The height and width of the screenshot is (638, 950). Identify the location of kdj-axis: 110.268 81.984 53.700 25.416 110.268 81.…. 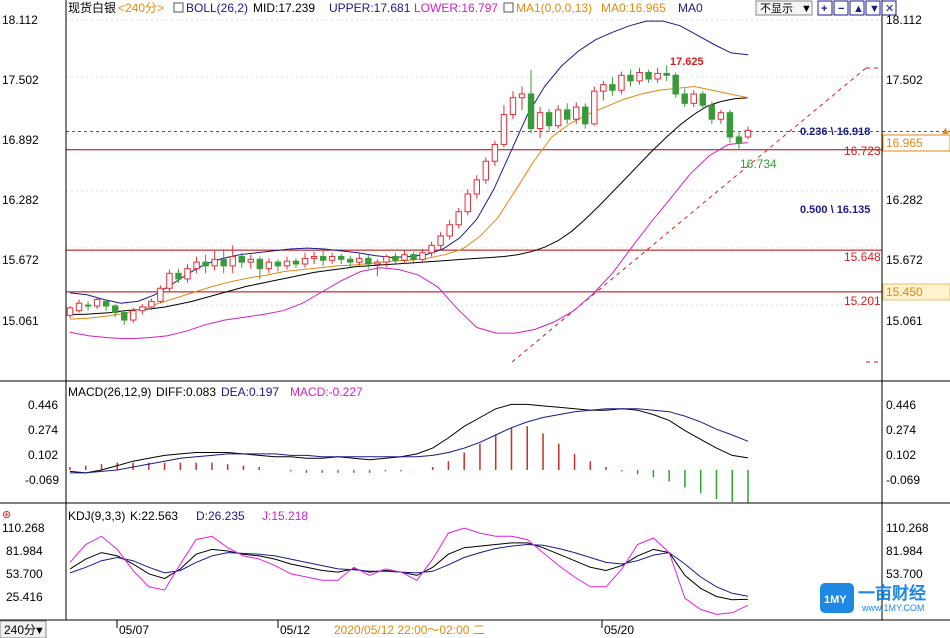
(465, 562).